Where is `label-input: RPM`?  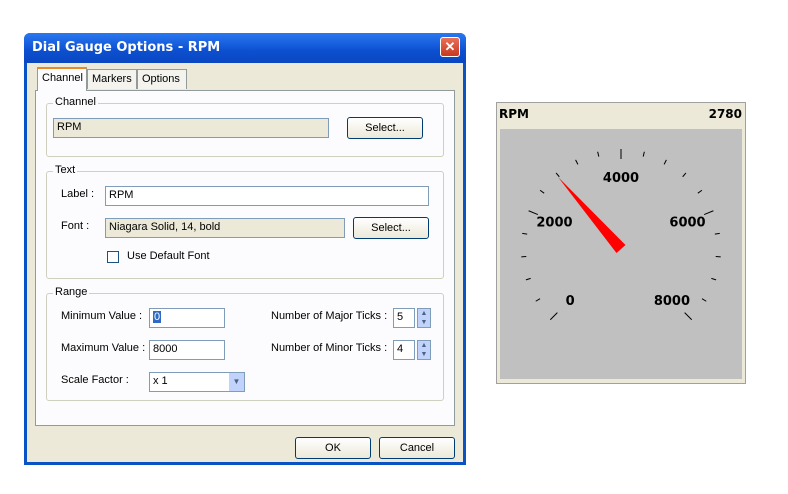 label-input: RPM is located at coordinates (267, 196).